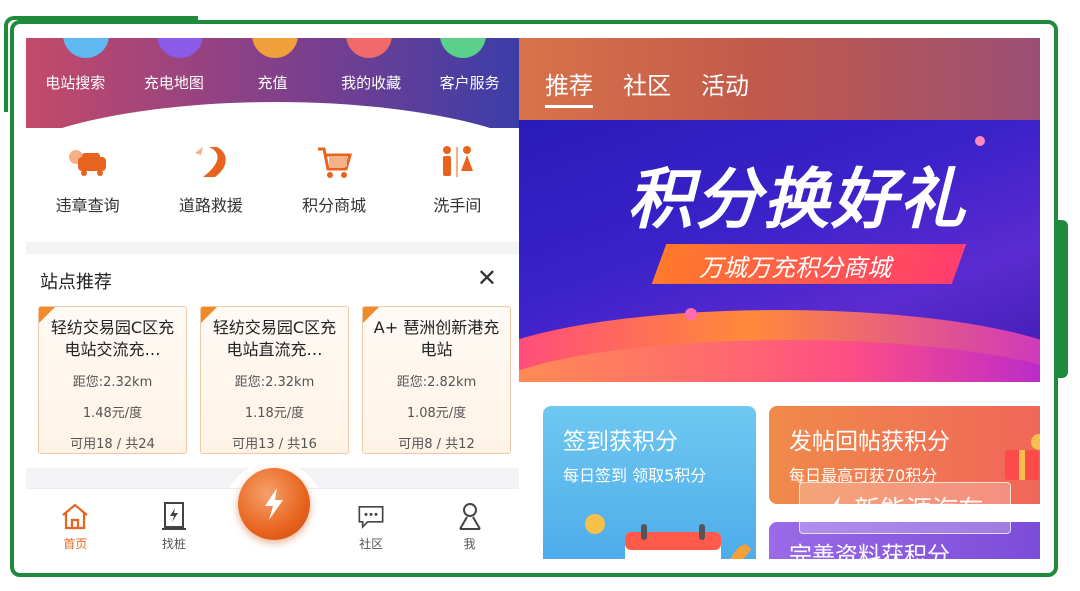 This screenshot has height=591, width=1080. Describe the element at coordinates (334, 205) in the screenshot. I see `service-label: 积分商城` at that location.